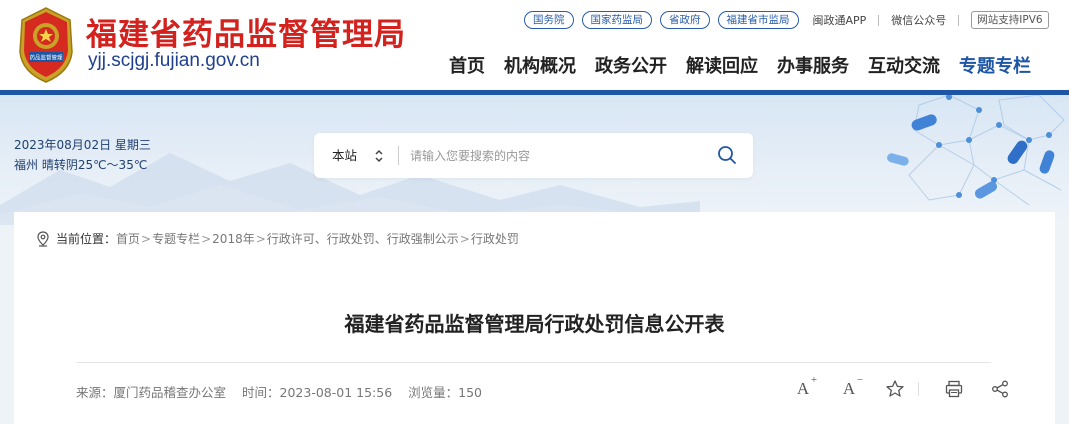  Describe the element at coordinates (176, 238) in the screenshot. I see `breadcrumb-special-topics: 专题专栏` at that location.